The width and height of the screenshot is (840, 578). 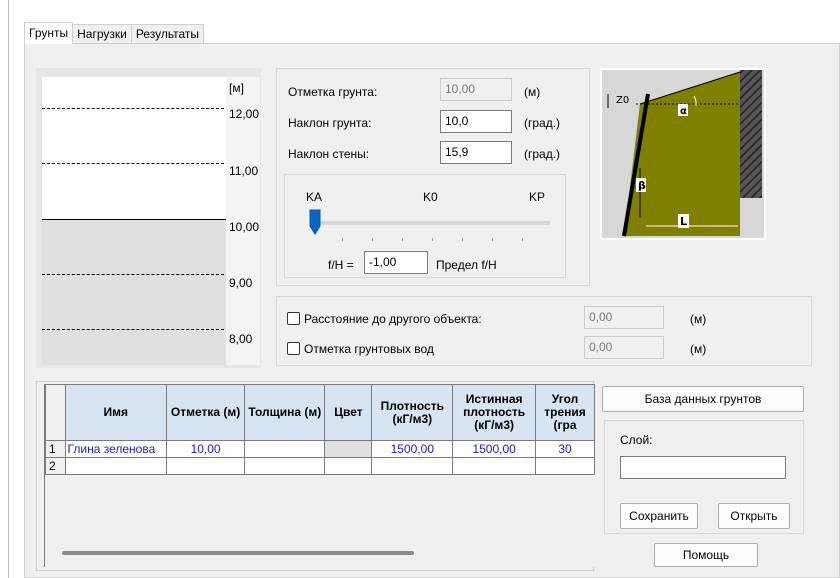 What do you see at coordinates (476, 121) in the screenshot?
I see `slope-field: 10,0` at bounding box center [476, 121].